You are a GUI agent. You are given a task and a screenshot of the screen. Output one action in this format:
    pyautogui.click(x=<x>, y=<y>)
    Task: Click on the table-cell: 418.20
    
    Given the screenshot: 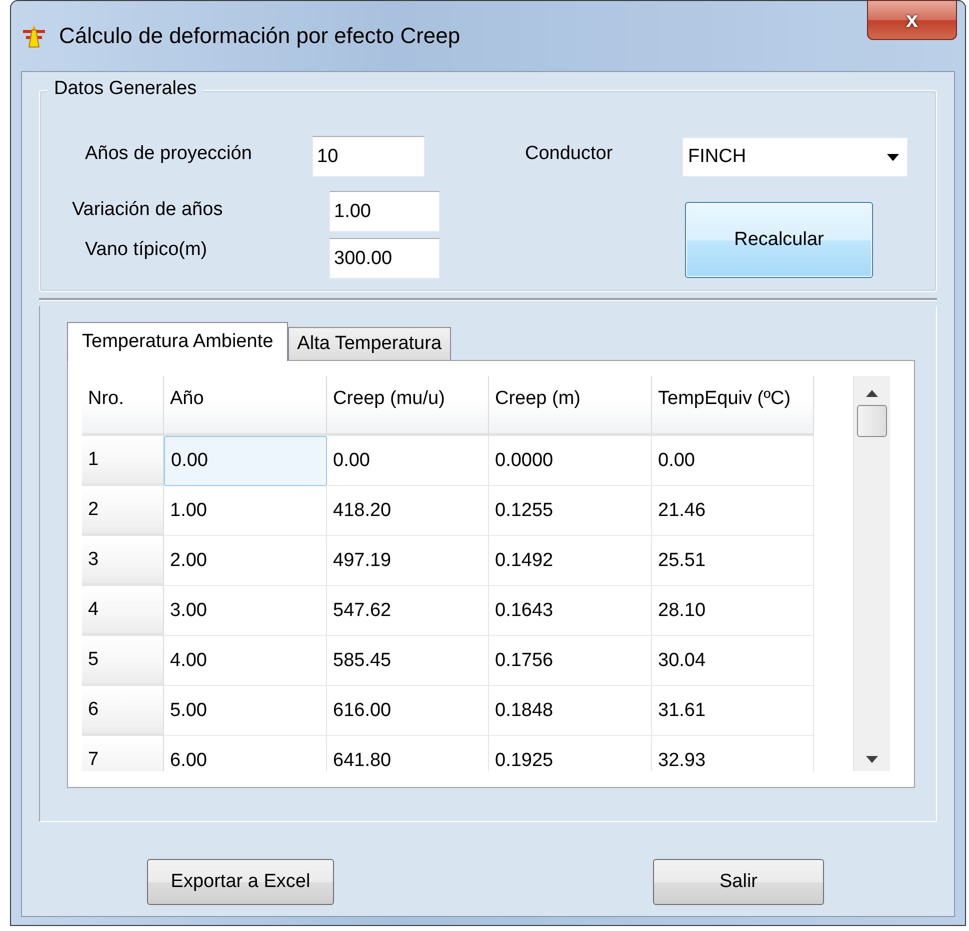 What is the action you would take?
    pyautogui.click(x=408, y=511)
    